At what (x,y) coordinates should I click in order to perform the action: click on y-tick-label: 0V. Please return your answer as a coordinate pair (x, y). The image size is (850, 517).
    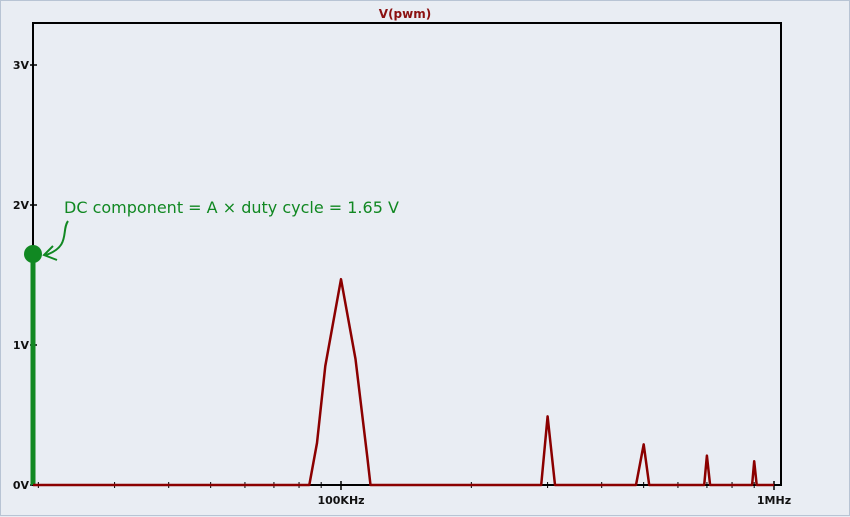
    Looking at the image, I should click on (21, 485).